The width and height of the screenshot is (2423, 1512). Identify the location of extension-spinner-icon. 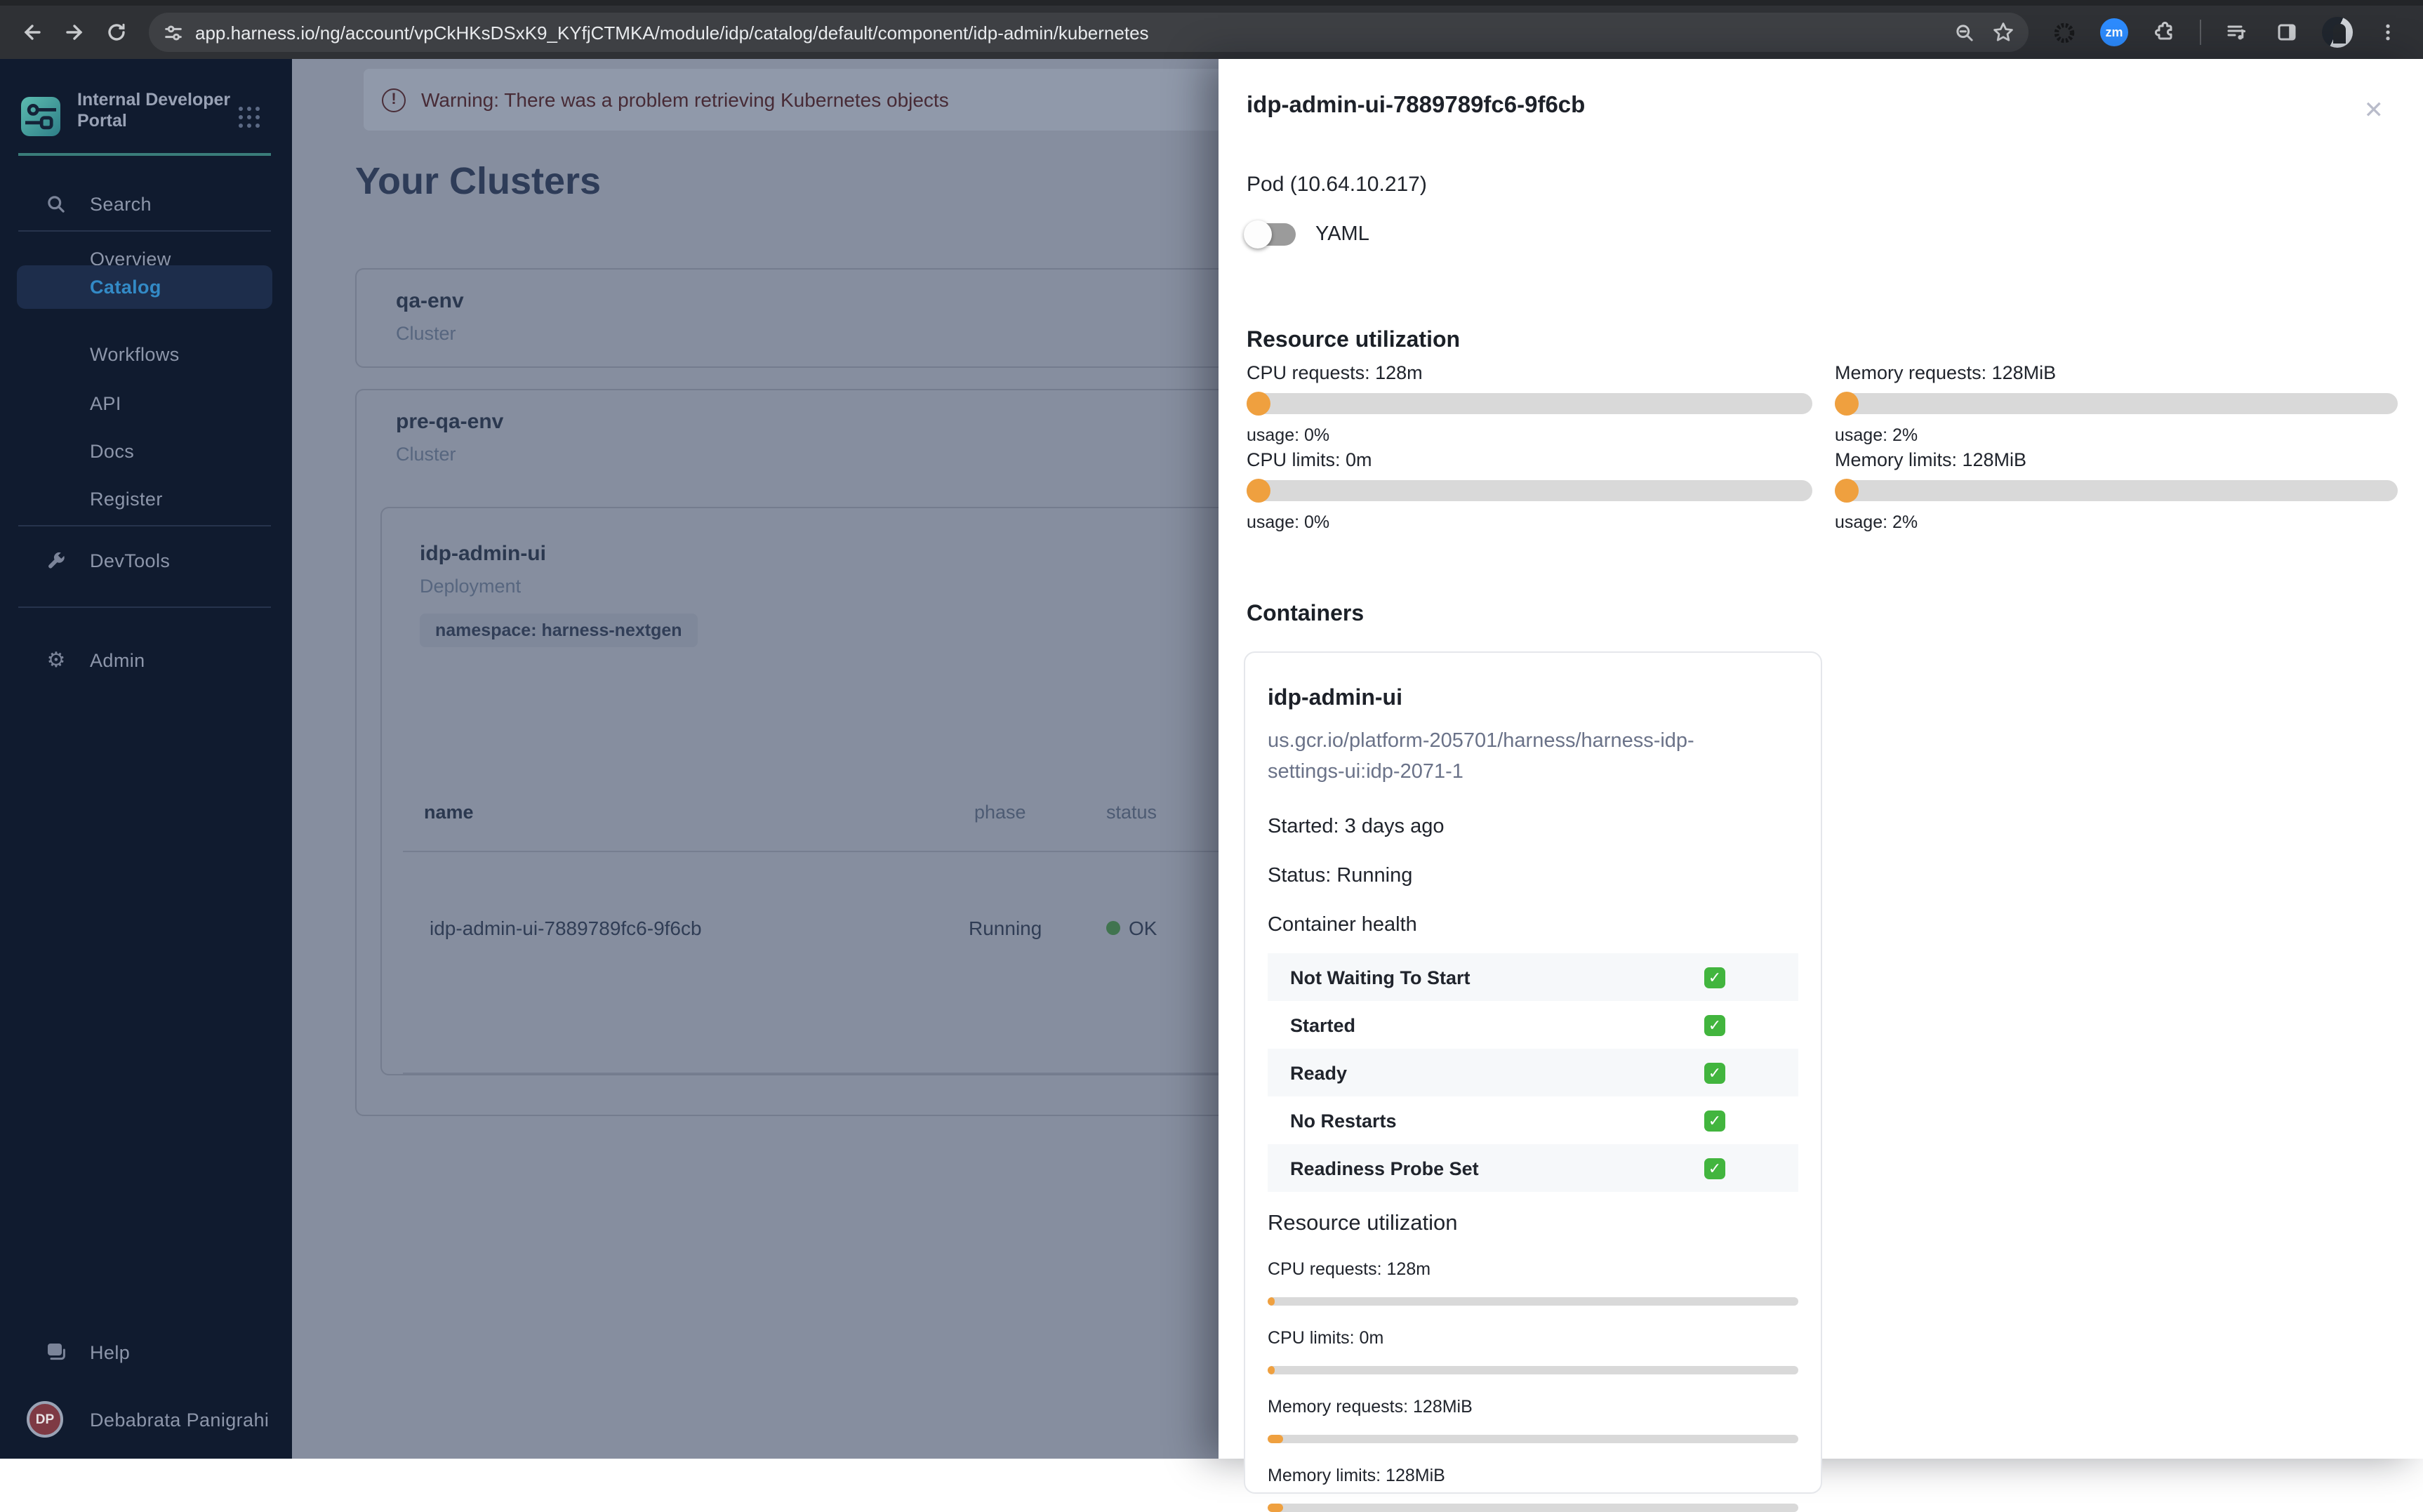
(2064, 32).